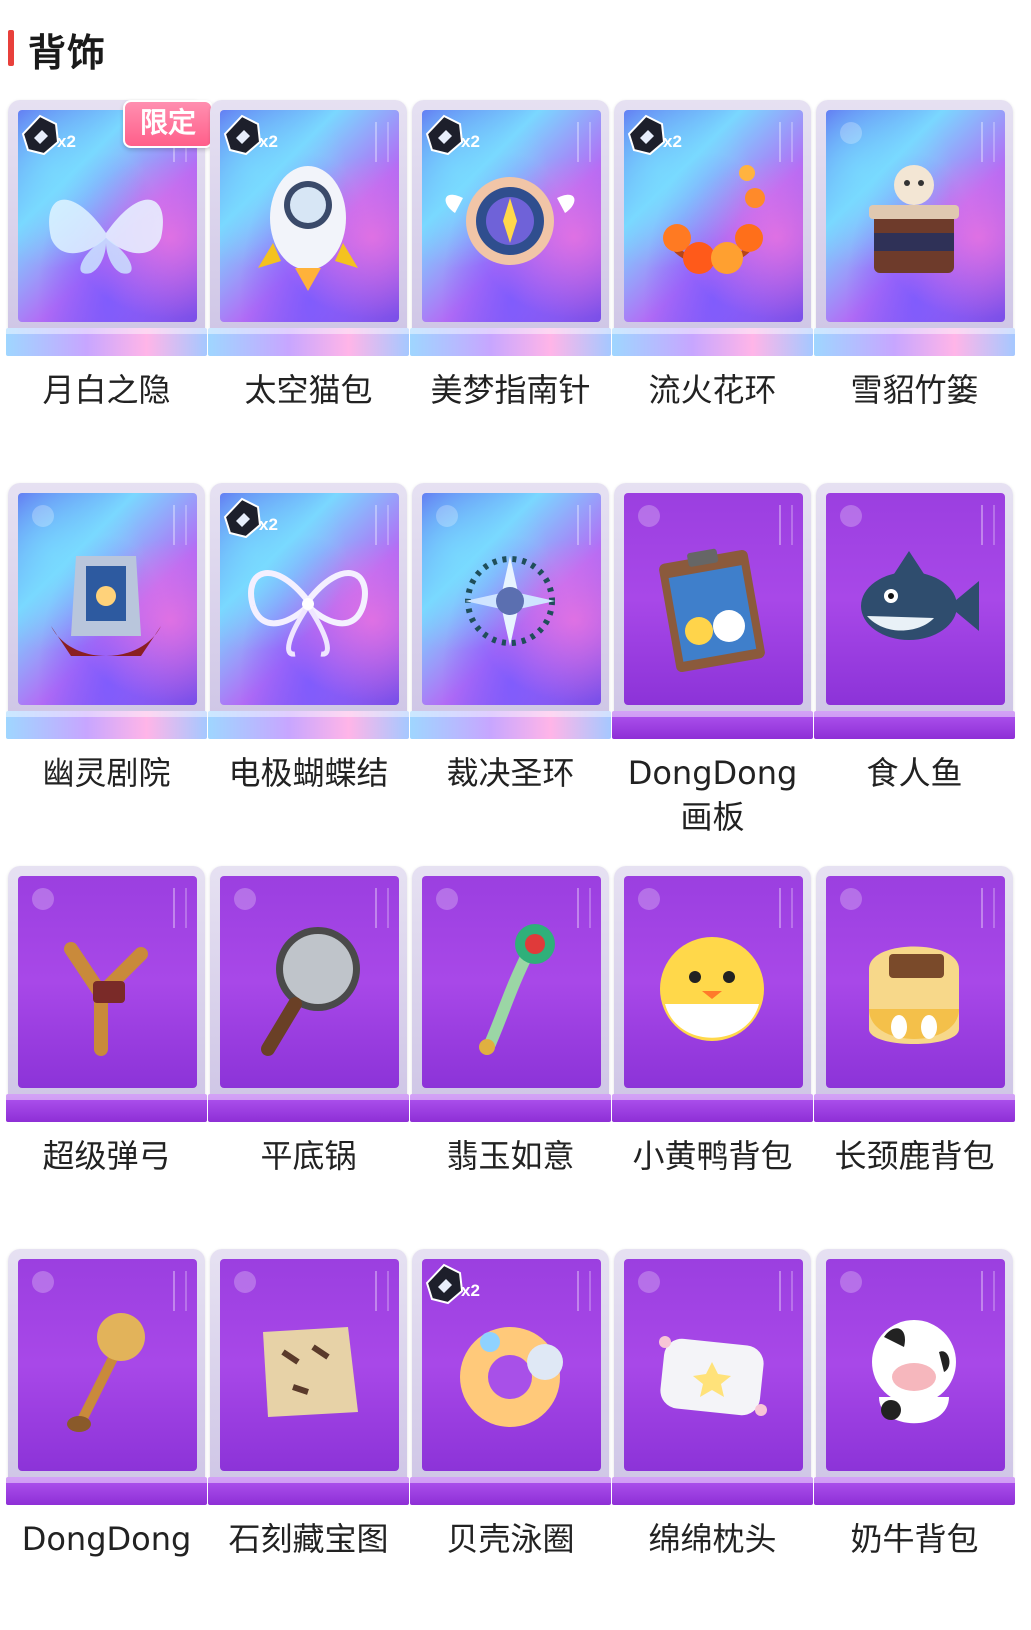  What do you see at coordinates (712, 601) in the screenshot?
I see `clipboard-icon` at bounding box center [712, 601].